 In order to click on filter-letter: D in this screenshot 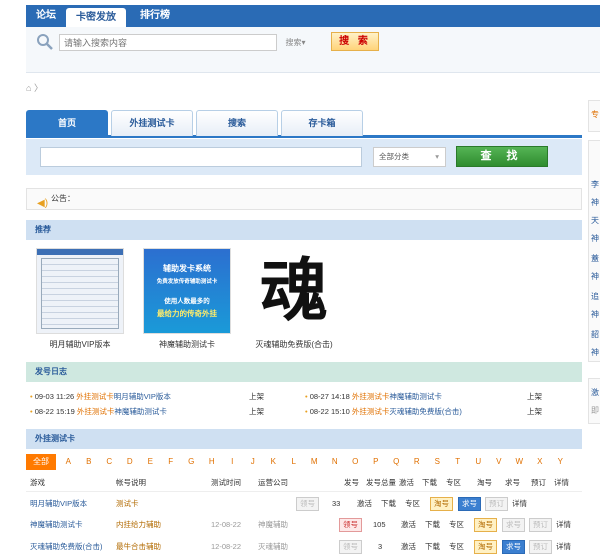, I will do `click(130, 462)`.